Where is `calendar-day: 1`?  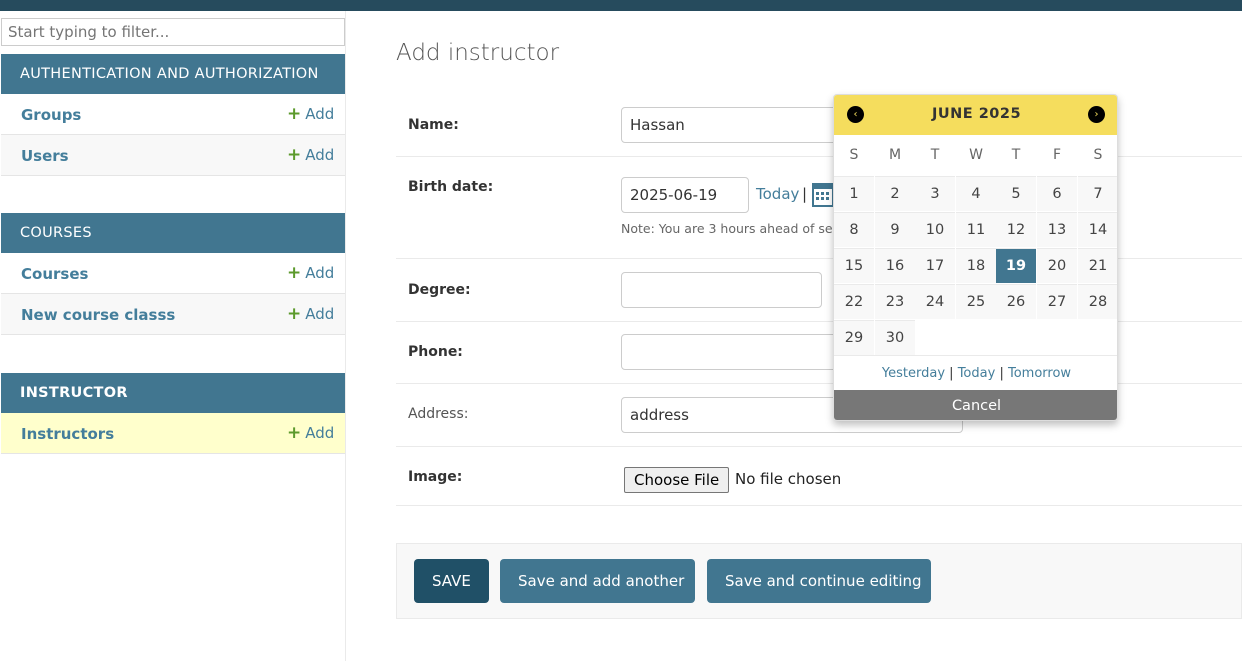 calendar-day: 1 is located at coordinates (854, 193).